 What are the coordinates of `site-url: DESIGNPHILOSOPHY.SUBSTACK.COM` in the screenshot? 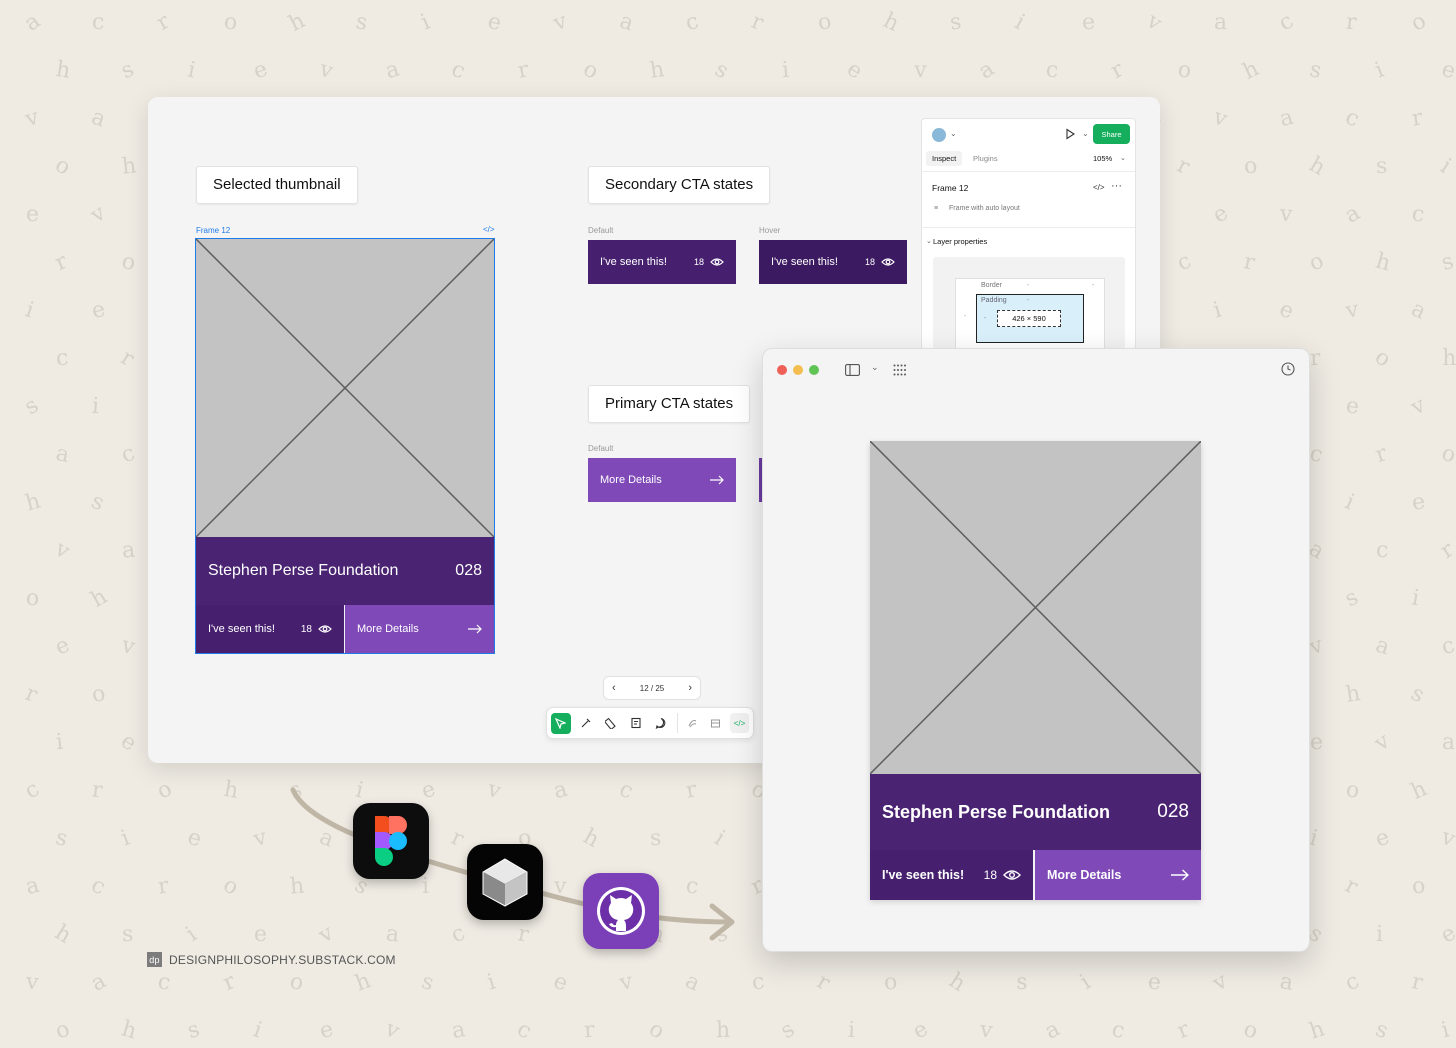 It's located at (282, 960).